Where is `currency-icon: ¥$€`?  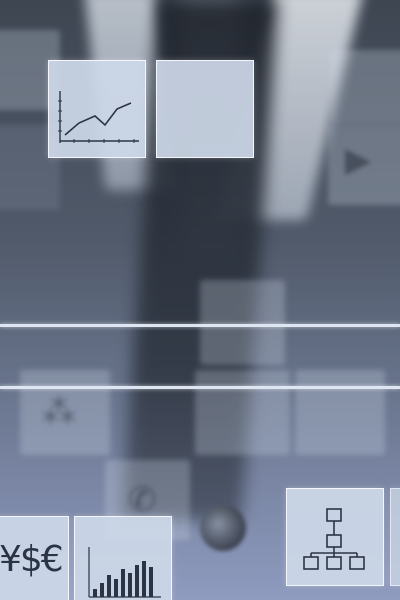
currency-icon: ¥$€ is located at coordinates (32, 559).